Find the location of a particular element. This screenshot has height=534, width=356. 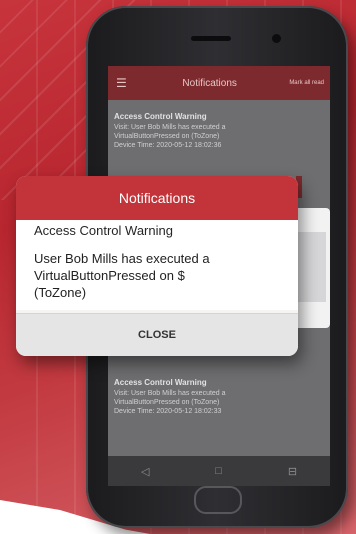

mark-all-read-button: Mark all read is located at coordinates (306, 83).